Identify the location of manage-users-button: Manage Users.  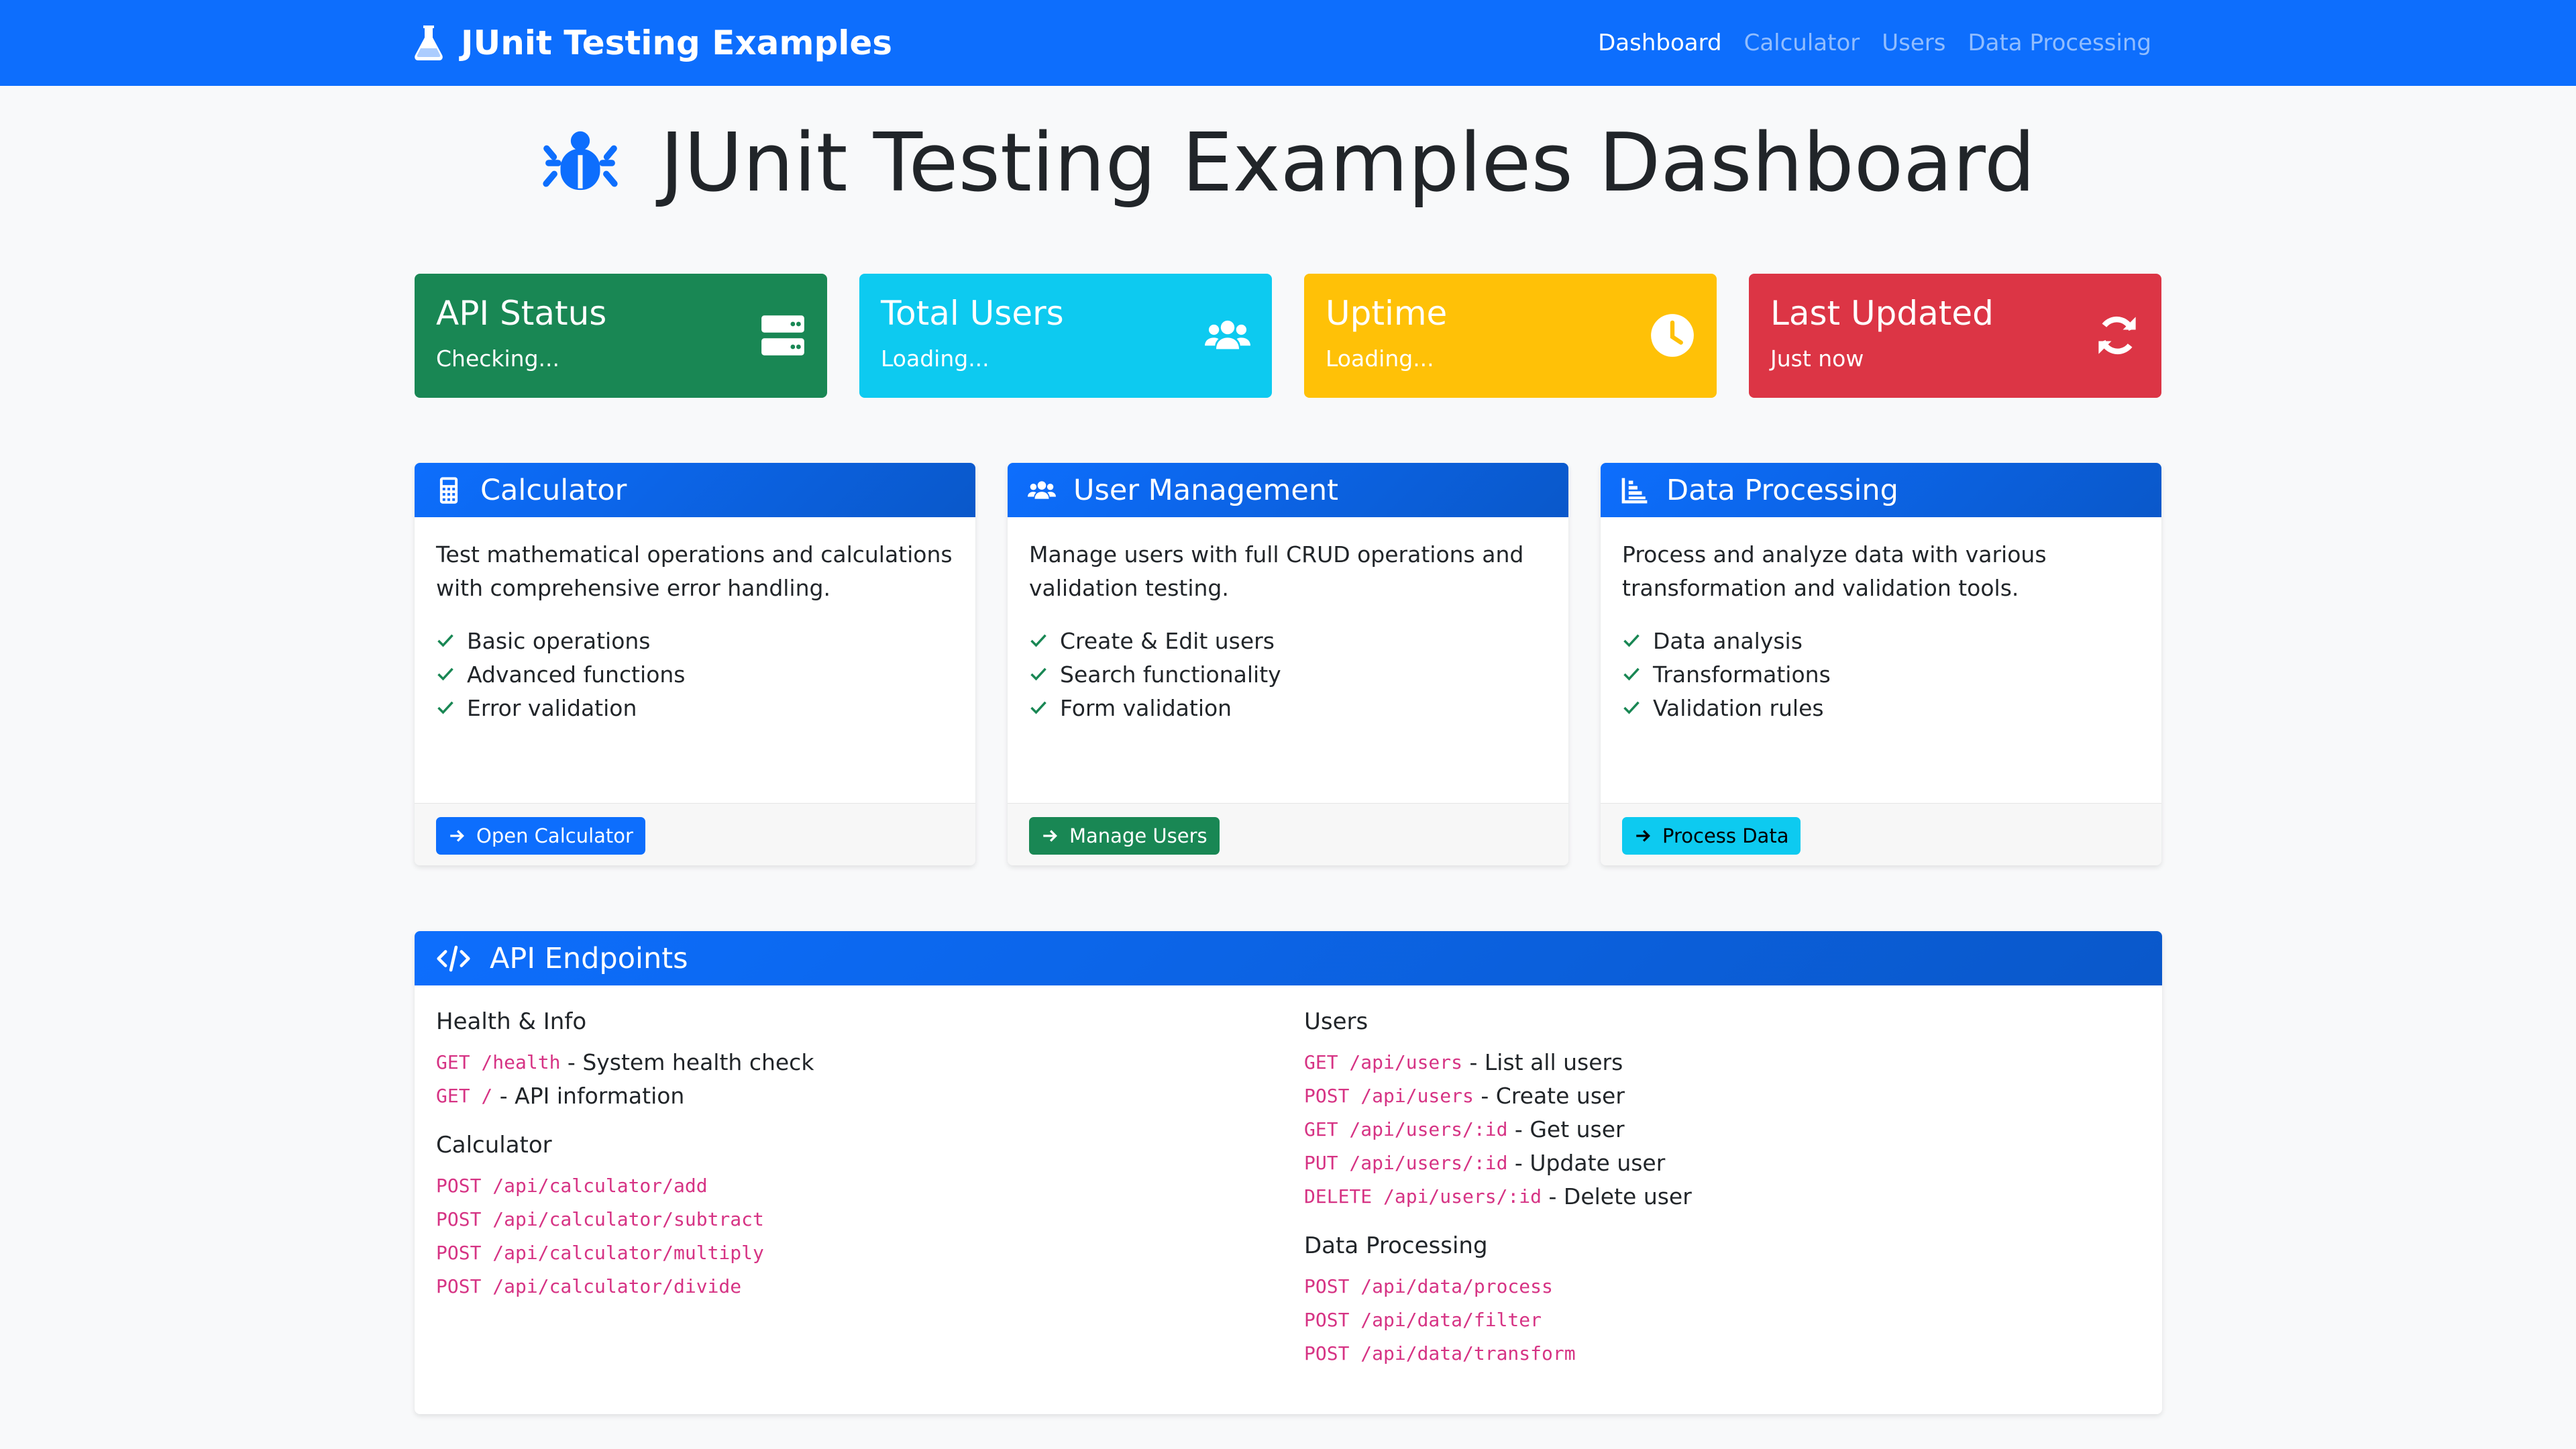
(1124, 836).